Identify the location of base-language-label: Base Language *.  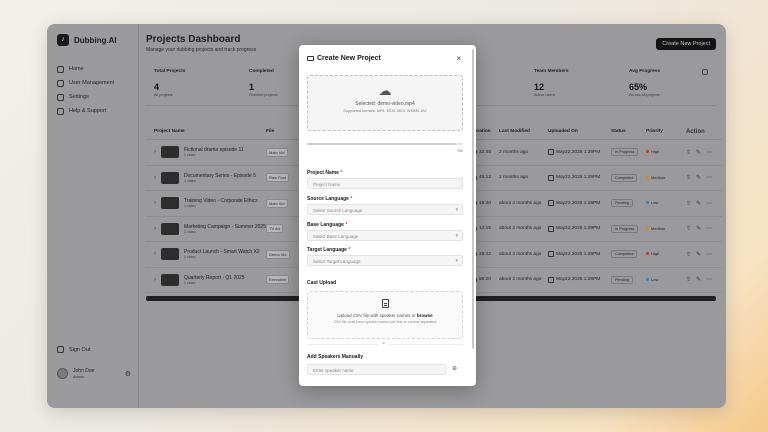
(327, 225).